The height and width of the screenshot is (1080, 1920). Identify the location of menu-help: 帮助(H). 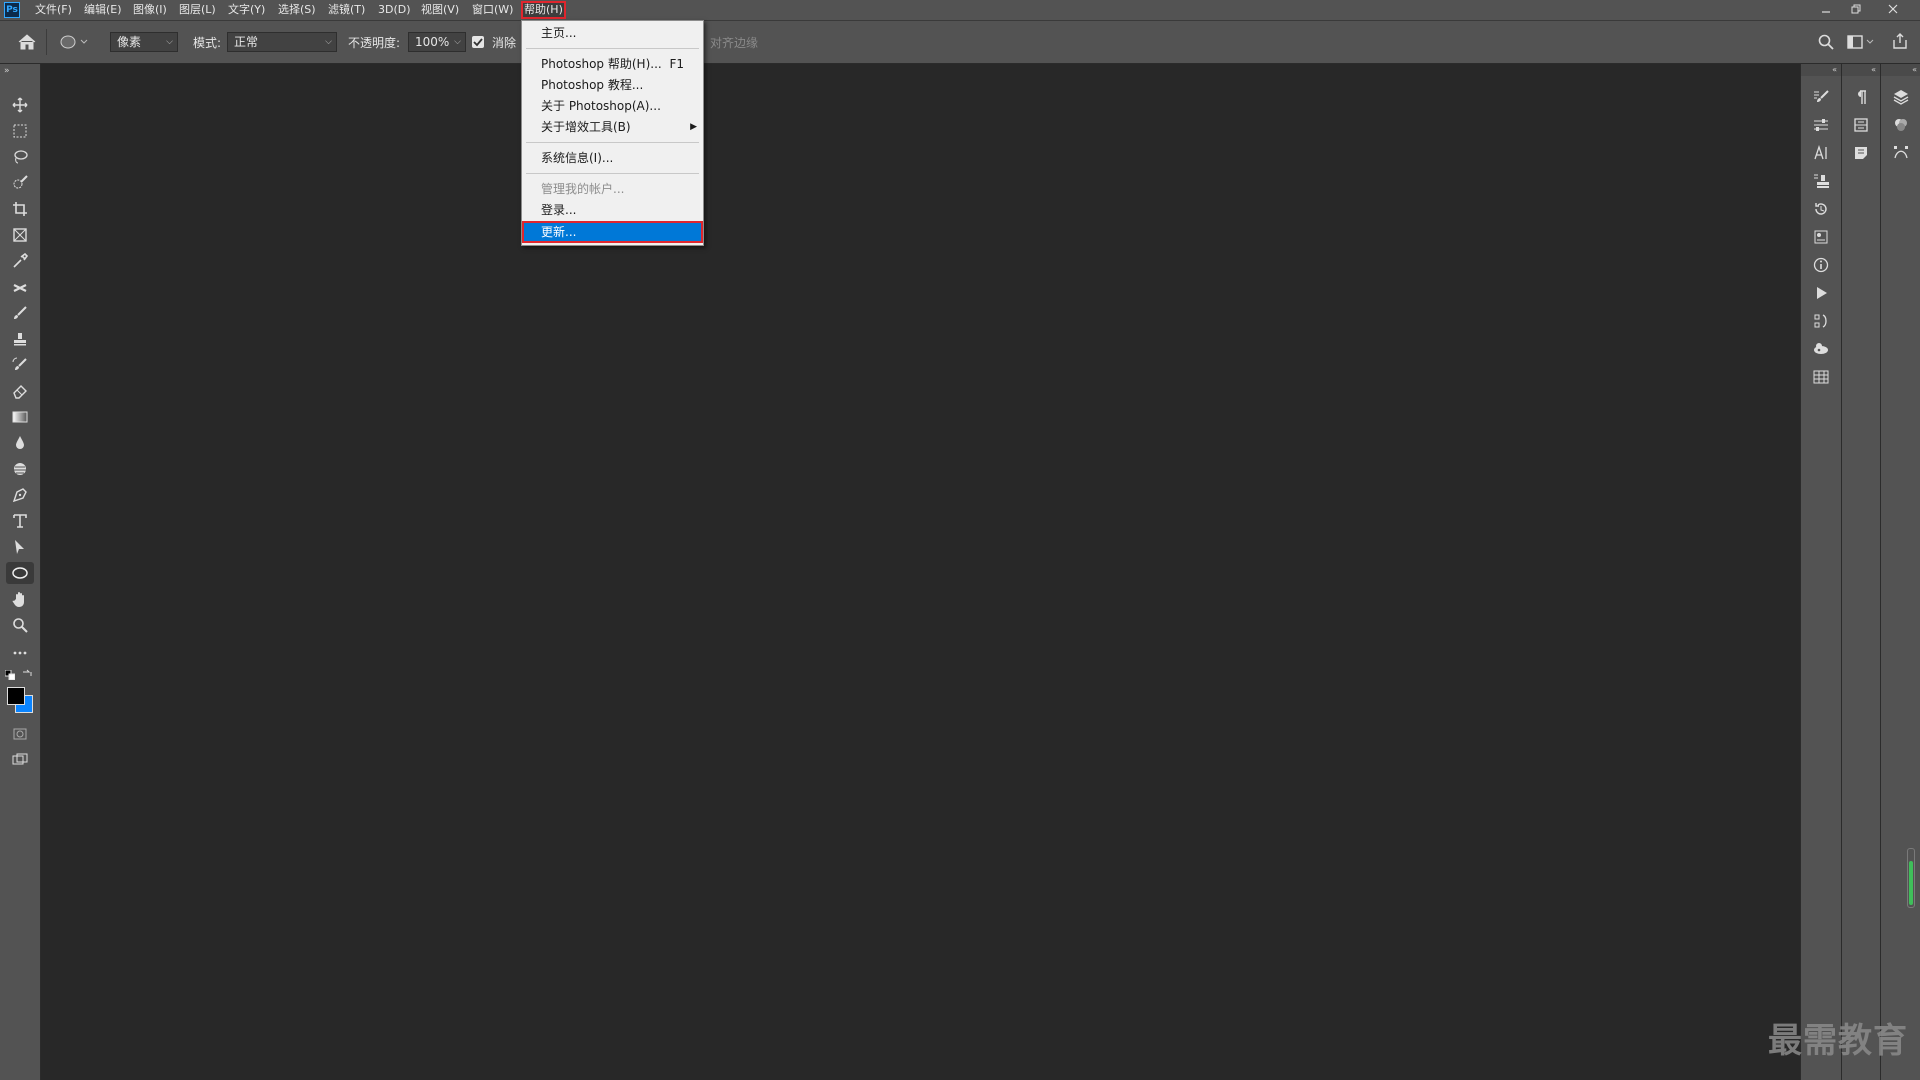
(543, 10).